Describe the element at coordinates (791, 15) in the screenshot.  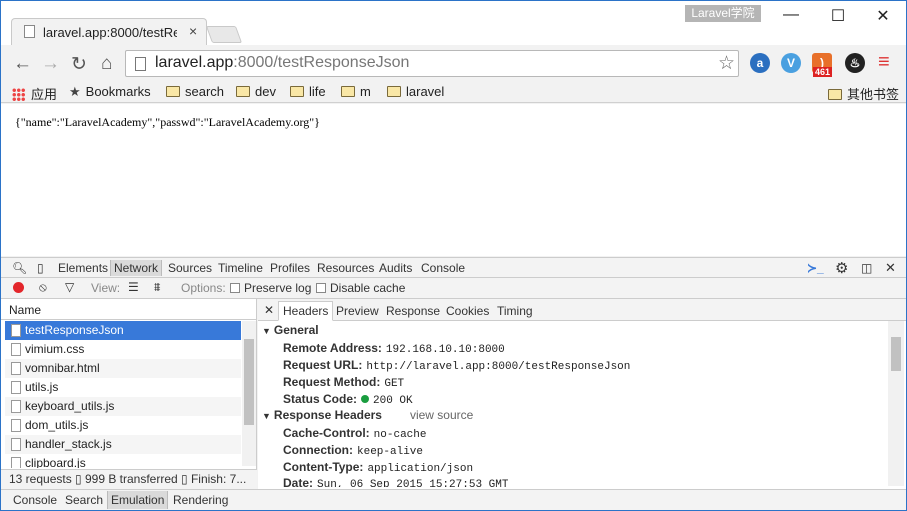
I see `minimize-button: —` at that location.